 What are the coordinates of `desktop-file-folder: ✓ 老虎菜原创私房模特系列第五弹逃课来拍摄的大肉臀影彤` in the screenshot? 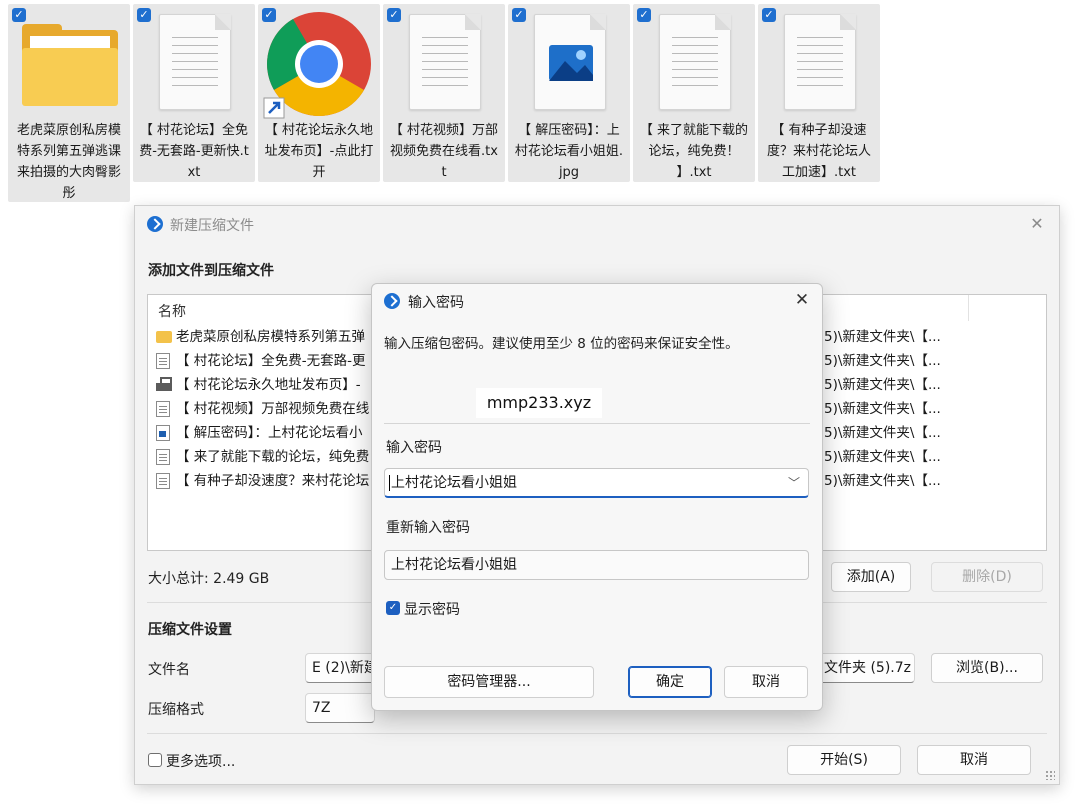 It's located at (69, 103).